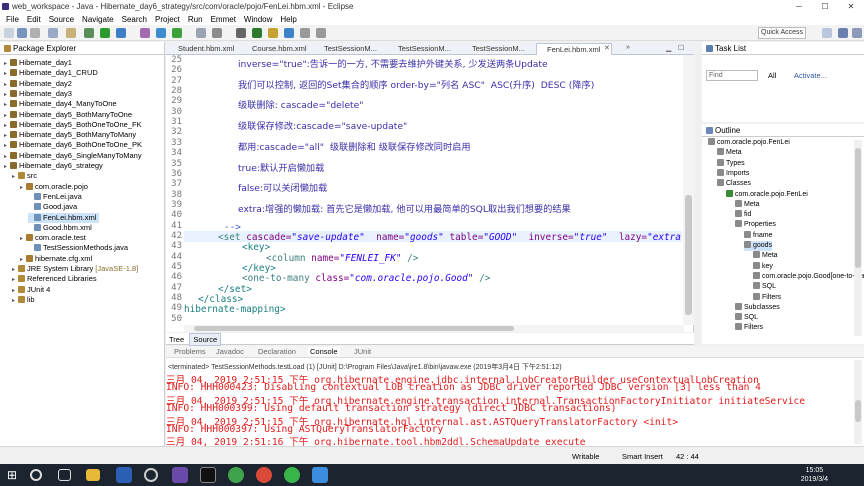 The width and height of the screenshot is (864, 486). I want to click on menu-source: Source, so click(61, 19).